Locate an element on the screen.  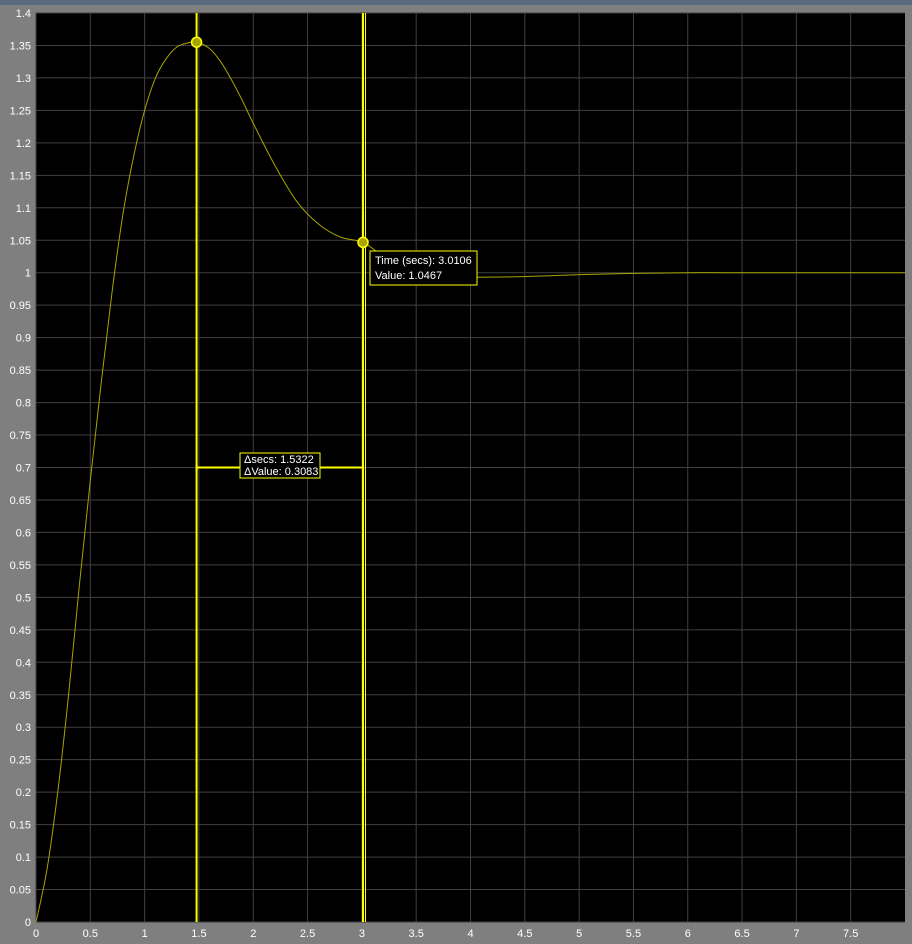
cursor-readout-value: Value: 1.0467 is located at coordinates (408, 276).